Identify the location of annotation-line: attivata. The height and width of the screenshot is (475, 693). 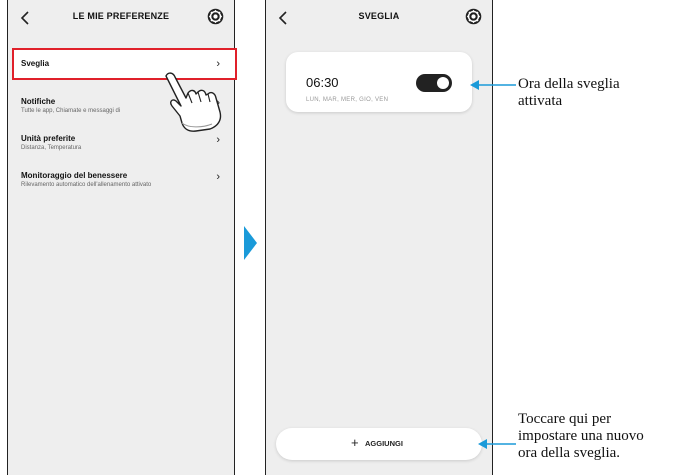
(540, 101).